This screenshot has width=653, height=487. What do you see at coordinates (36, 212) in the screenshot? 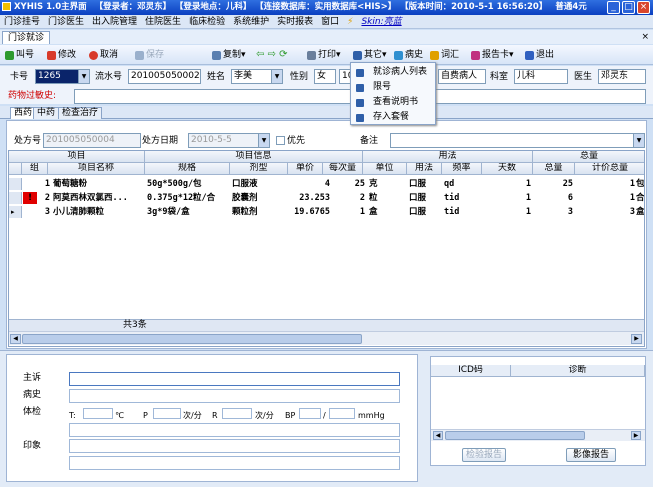
I see `cell-group: 3` at bounding box center [36, 212].